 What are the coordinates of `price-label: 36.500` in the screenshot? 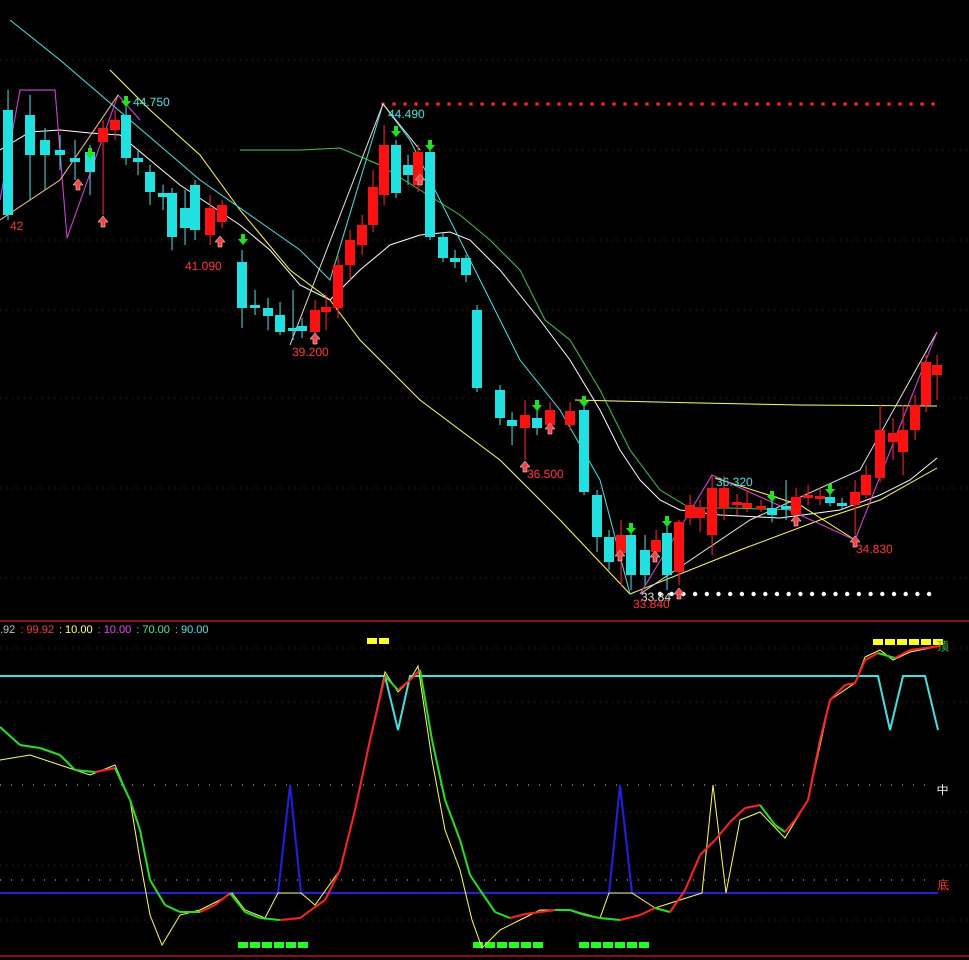 It's located at (545, 474).